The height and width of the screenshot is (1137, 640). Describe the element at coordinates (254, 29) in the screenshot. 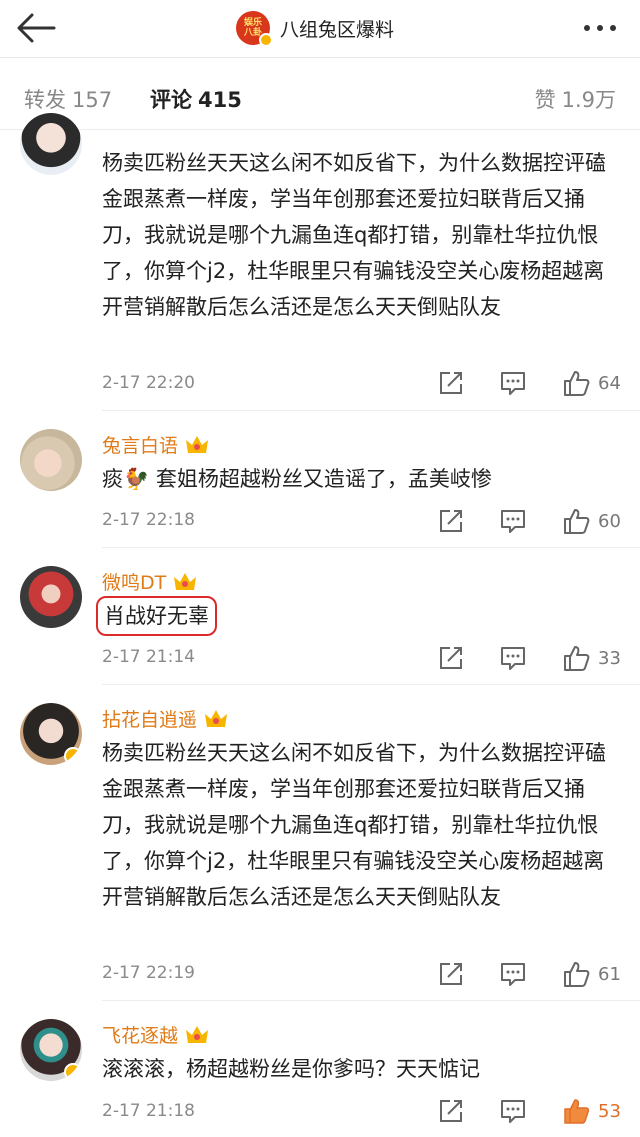

I see `account-avatar: 娱乐 八卦` at that location.